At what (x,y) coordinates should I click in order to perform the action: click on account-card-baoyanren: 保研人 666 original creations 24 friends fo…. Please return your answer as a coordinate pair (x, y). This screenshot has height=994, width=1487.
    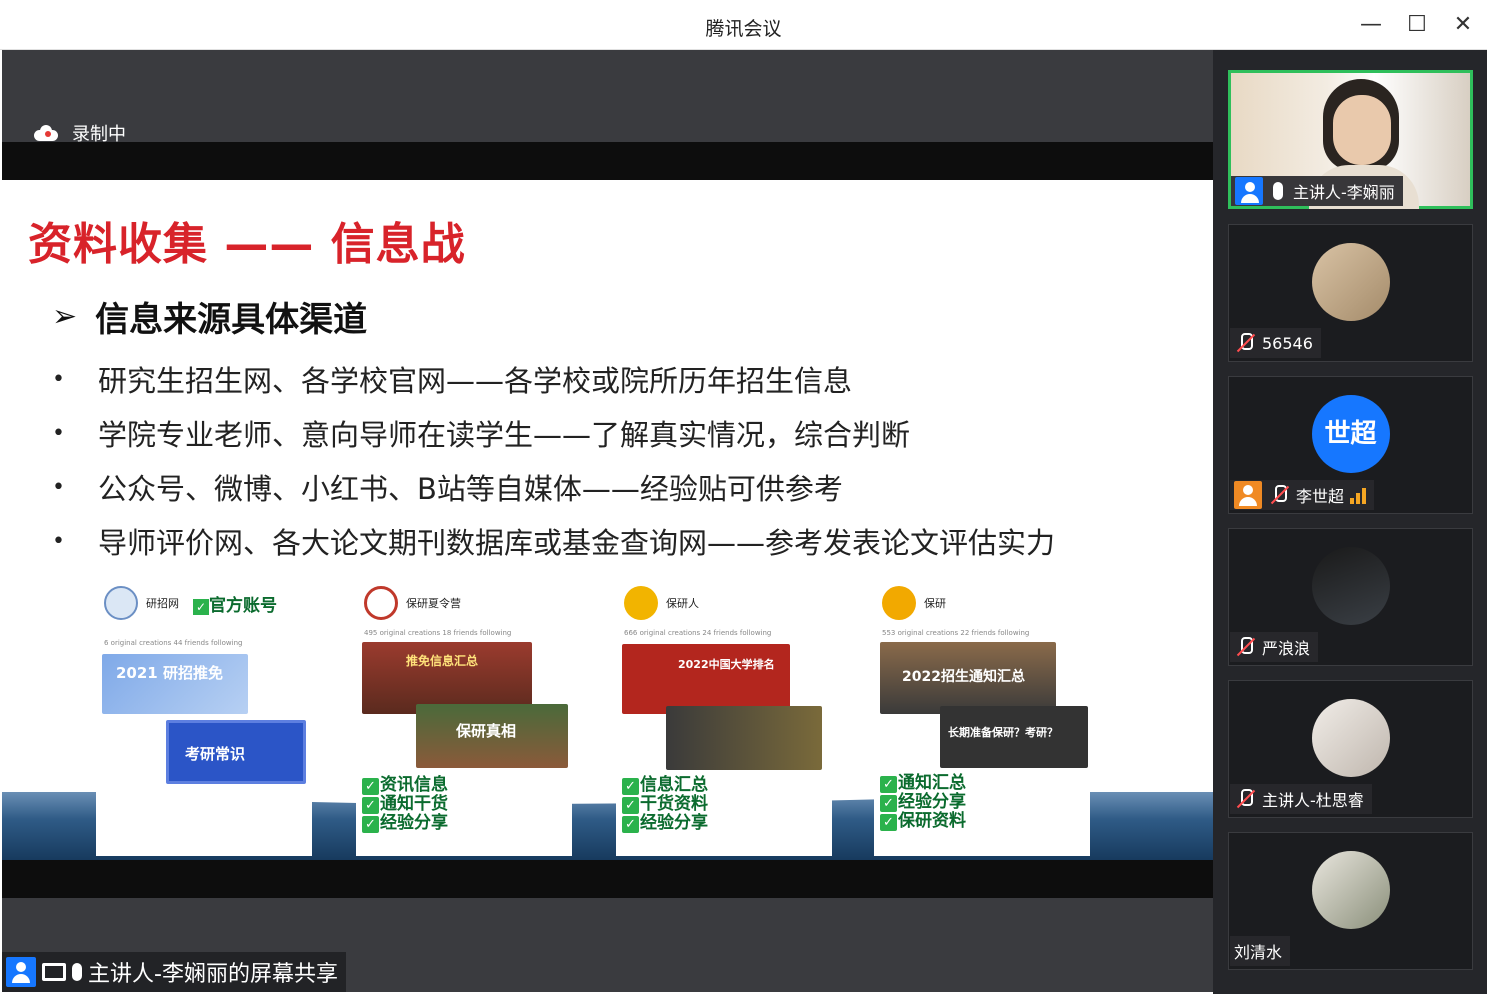
    Looking at the image, I should click on (724, 717).